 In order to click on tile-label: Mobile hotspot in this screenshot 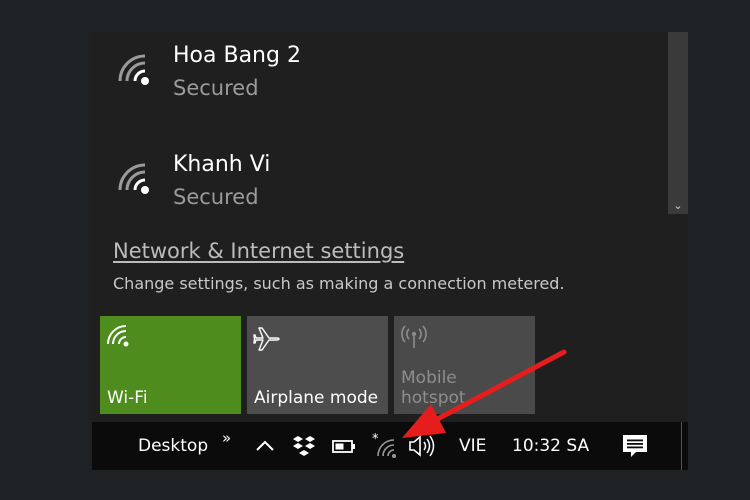, I will do `click(433, 388)`.